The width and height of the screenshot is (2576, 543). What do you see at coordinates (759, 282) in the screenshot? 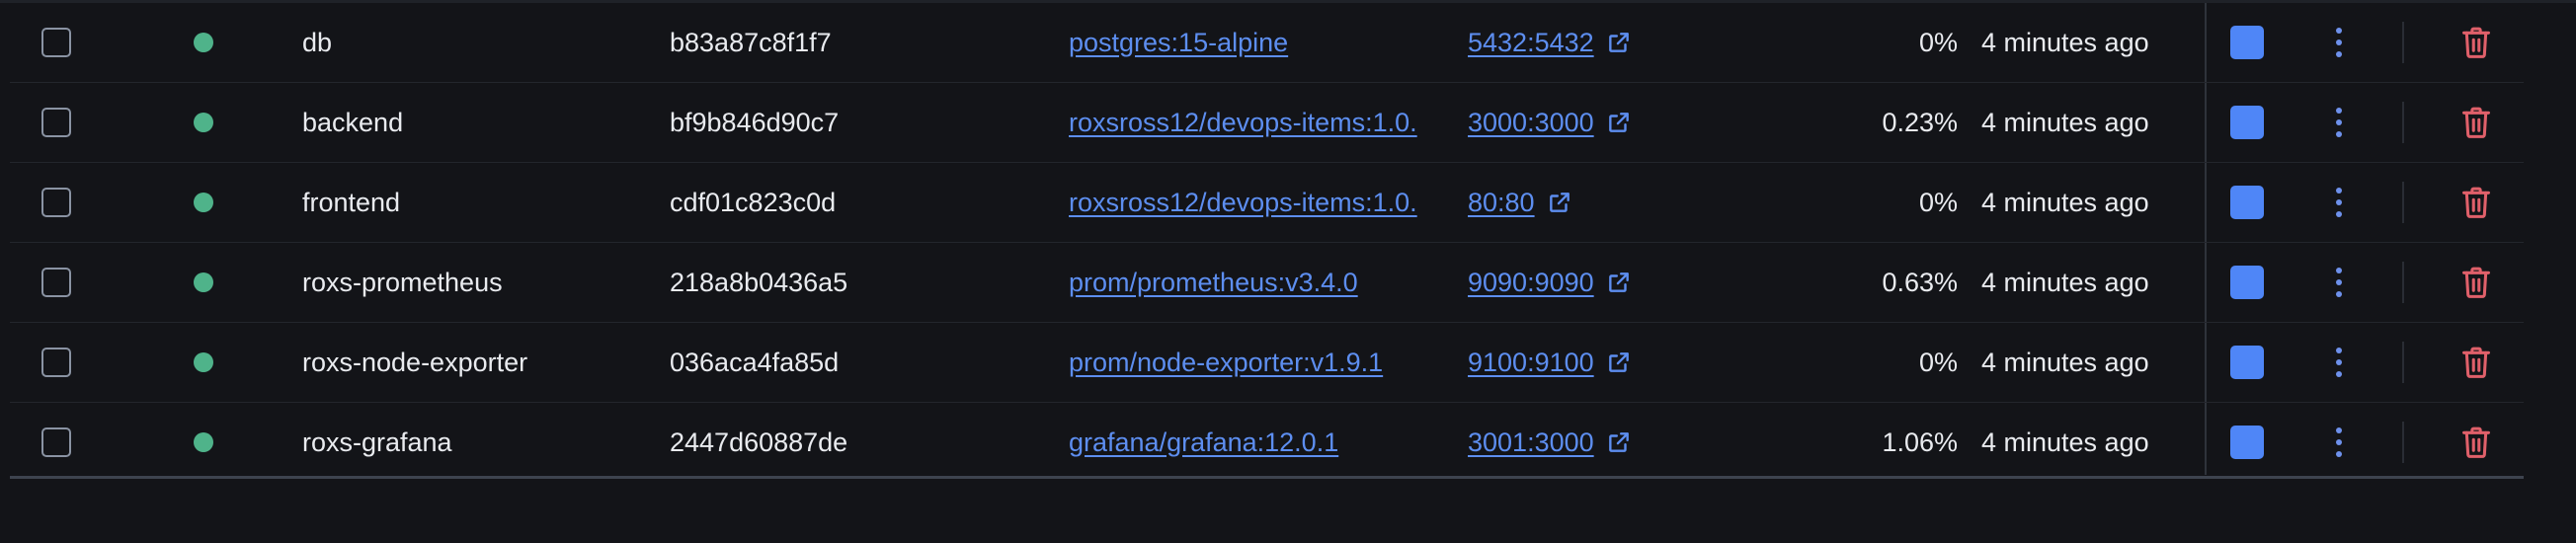
I see `container-id: 218a8b0436a5` at bounding box center [759, 282].